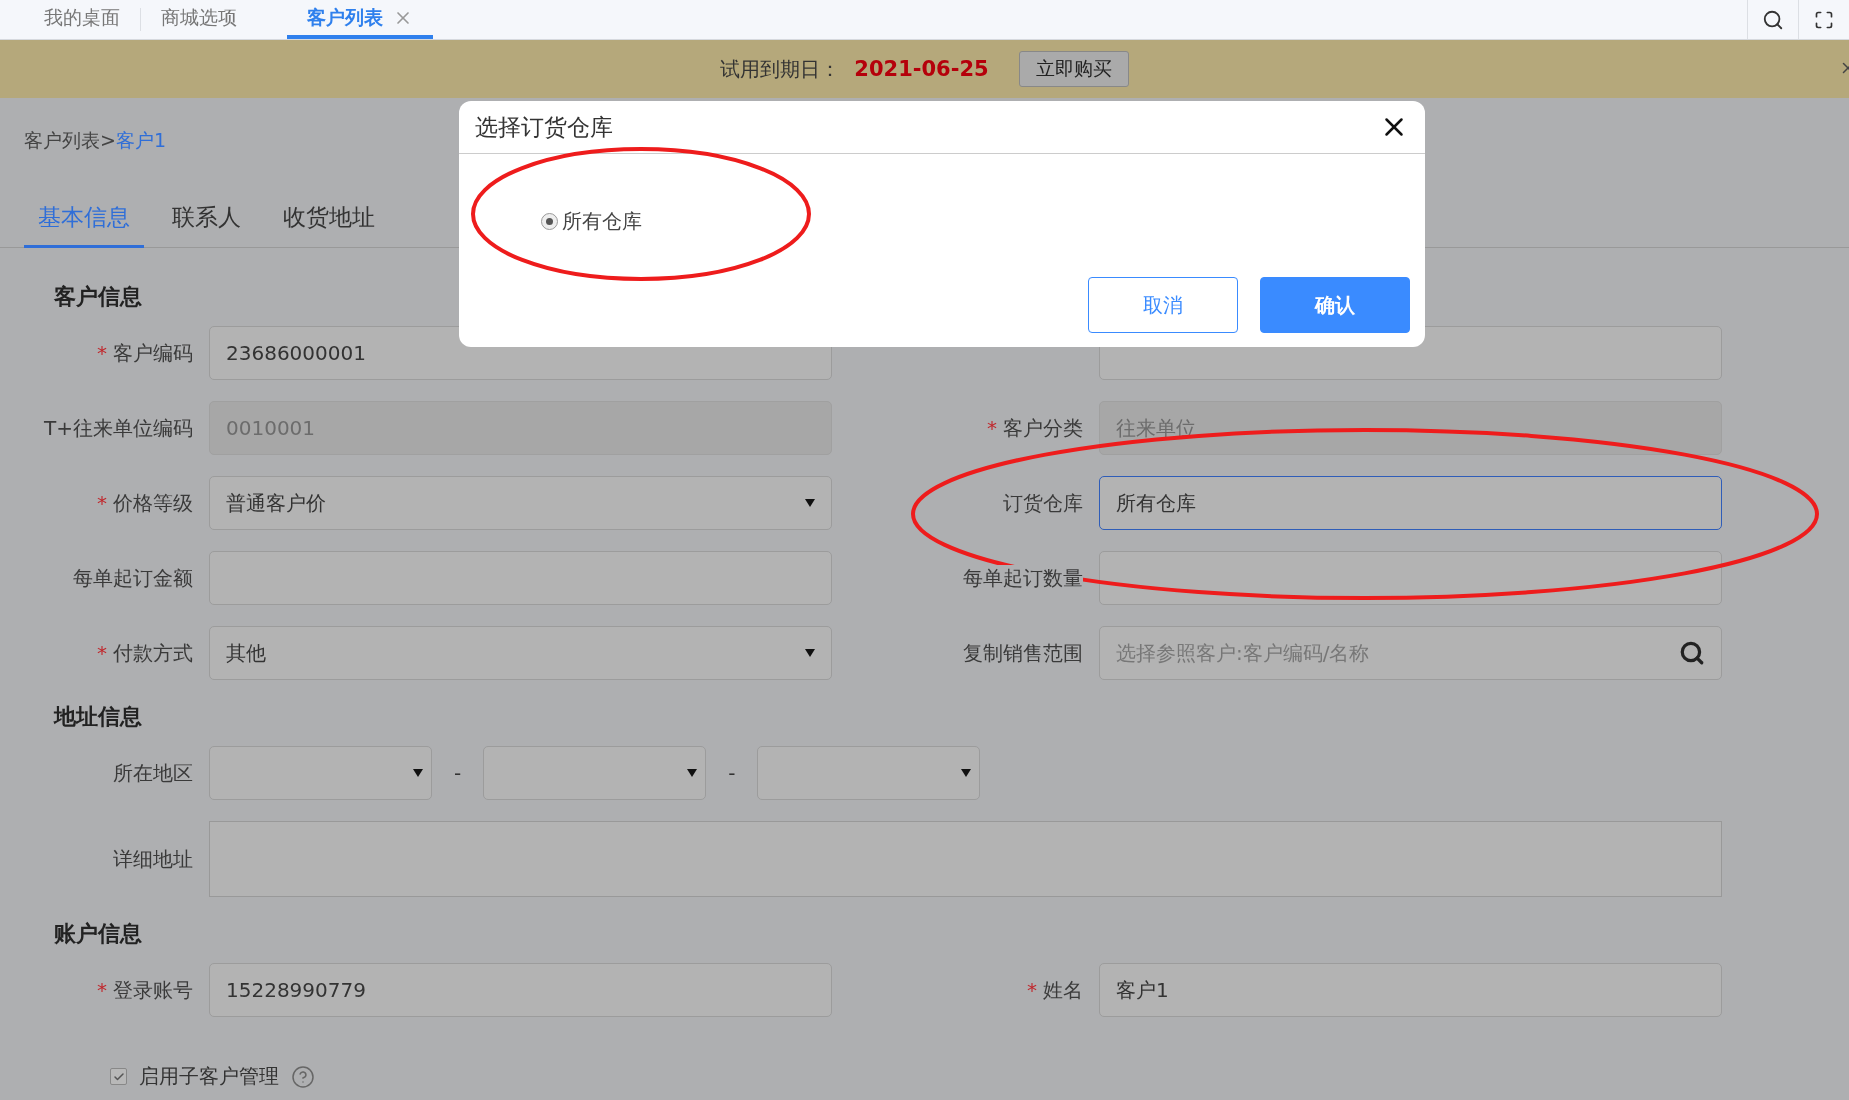 The width and height of the screenshot is (1849, 1100). What do you see at coordinates (98, 934) in the screenshot?
I see `section-title: 账户信息` at bounding box center [98, 934].